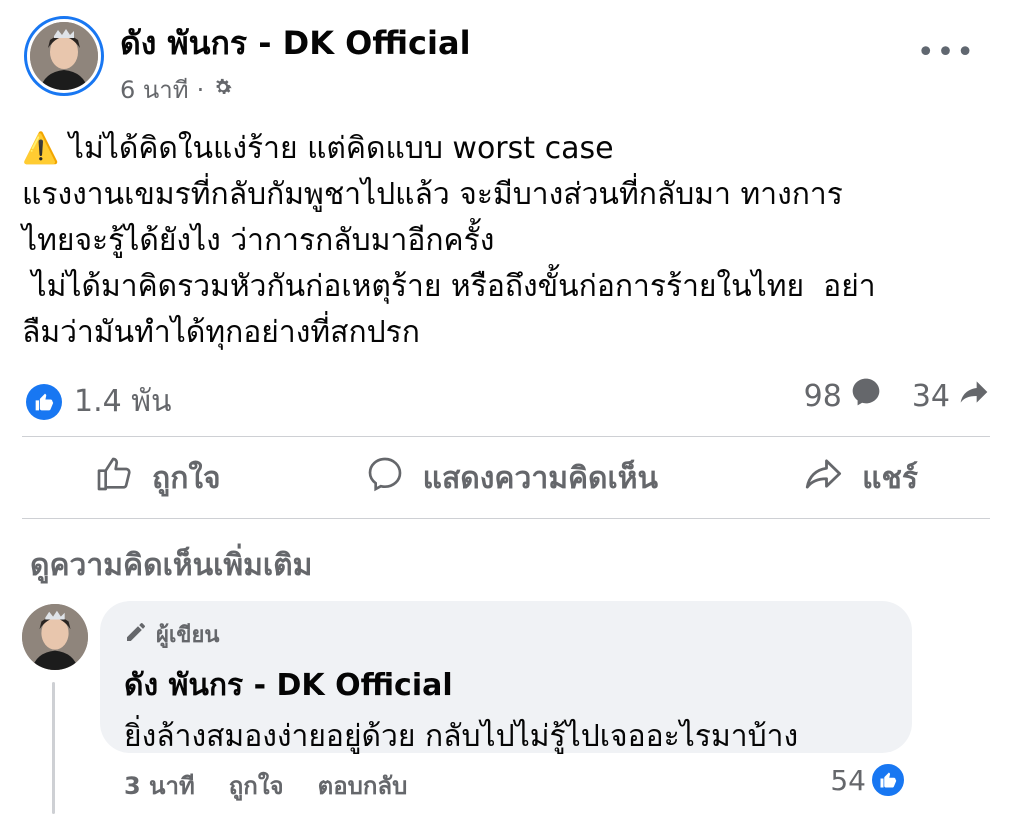 The image size is (1012, 814). What do you see at coordinates (363, 785) in the screenshot?
I see `comment-reply-button: ตอบกลับ` at bounding box center [363, 785].